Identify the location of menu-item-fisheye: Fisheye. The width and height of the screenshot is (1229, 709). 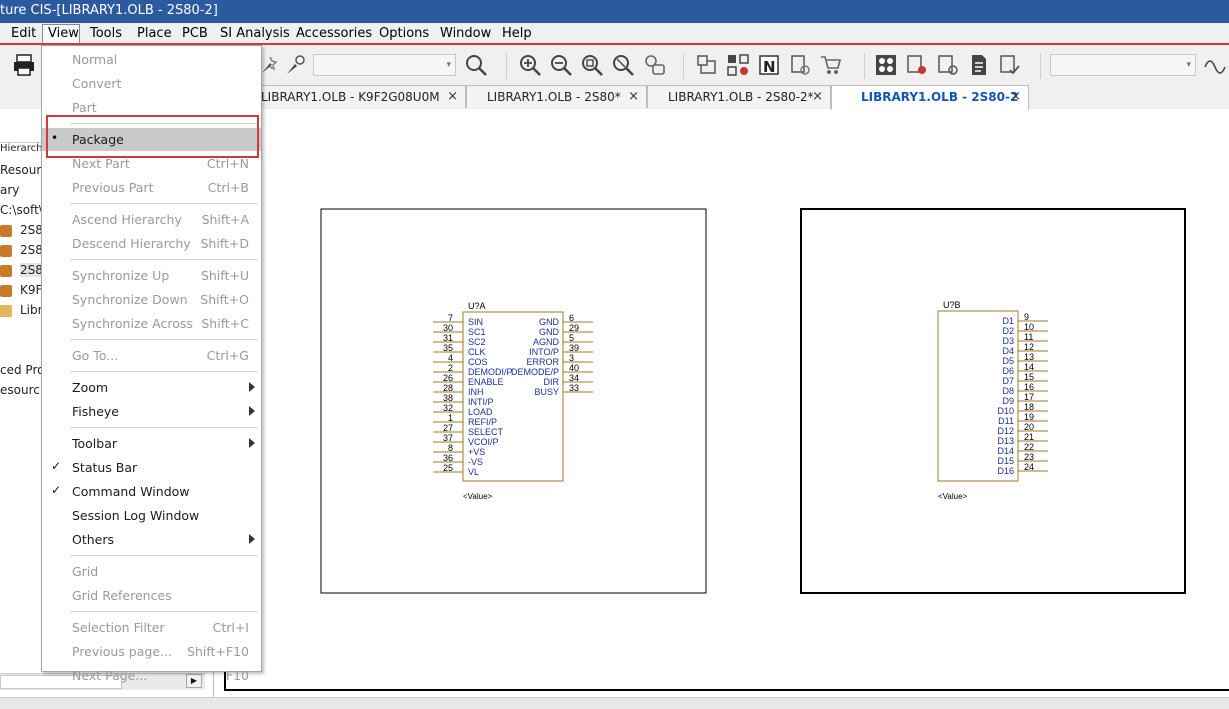
(151, 411).